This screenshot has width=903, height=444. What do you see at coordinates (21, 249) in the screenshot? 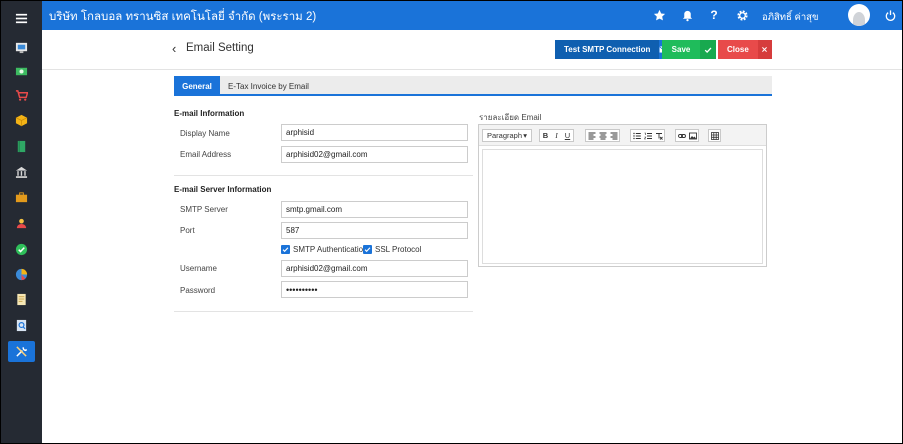
I see `check-circle-icon` at bounding box center [21, 249].